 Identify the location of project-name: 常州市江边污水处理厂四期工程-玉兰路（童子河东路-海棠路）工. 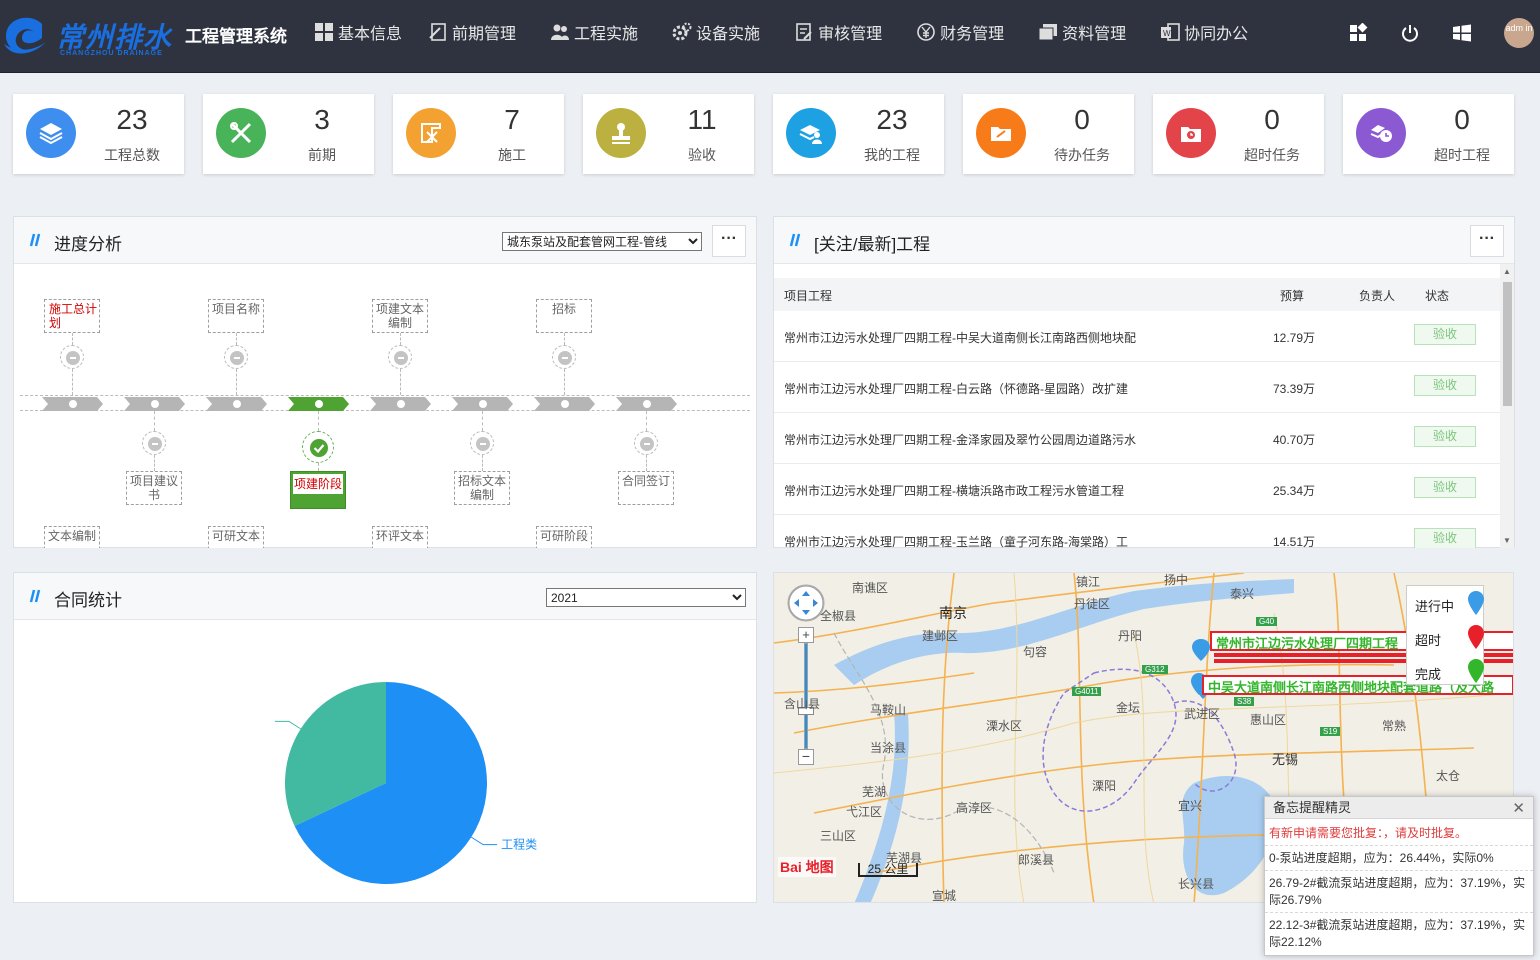
(956, 540).